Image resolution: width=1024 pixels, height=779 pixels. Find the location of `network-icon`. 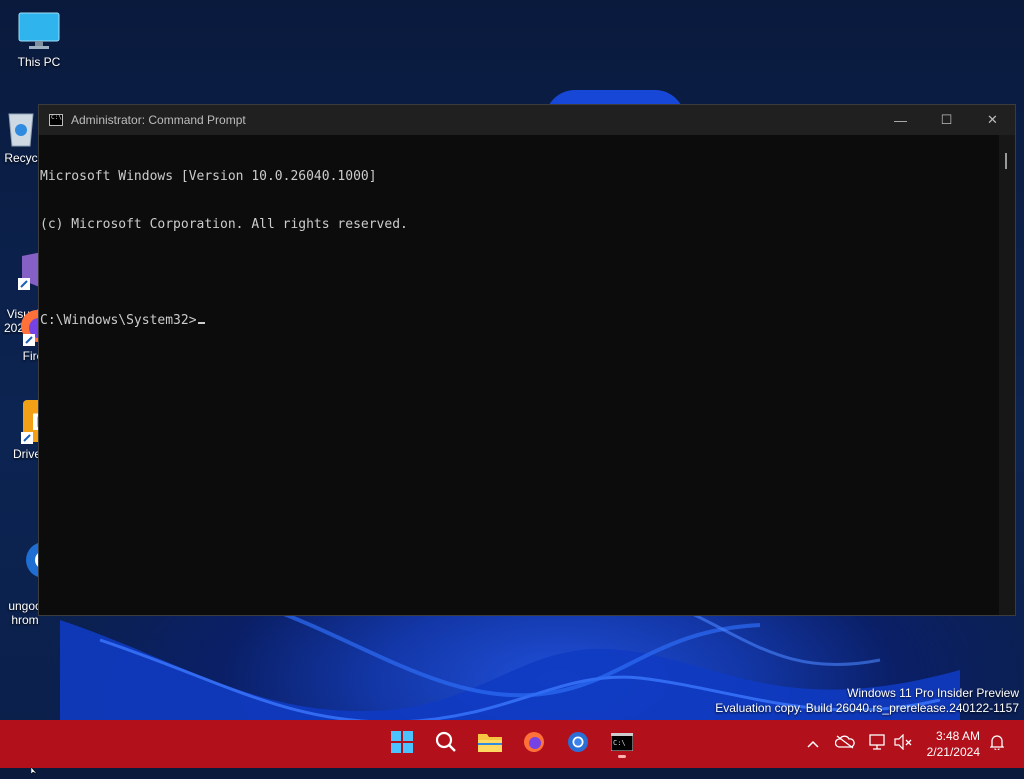

network-icon is located at coordinates (877, 744).